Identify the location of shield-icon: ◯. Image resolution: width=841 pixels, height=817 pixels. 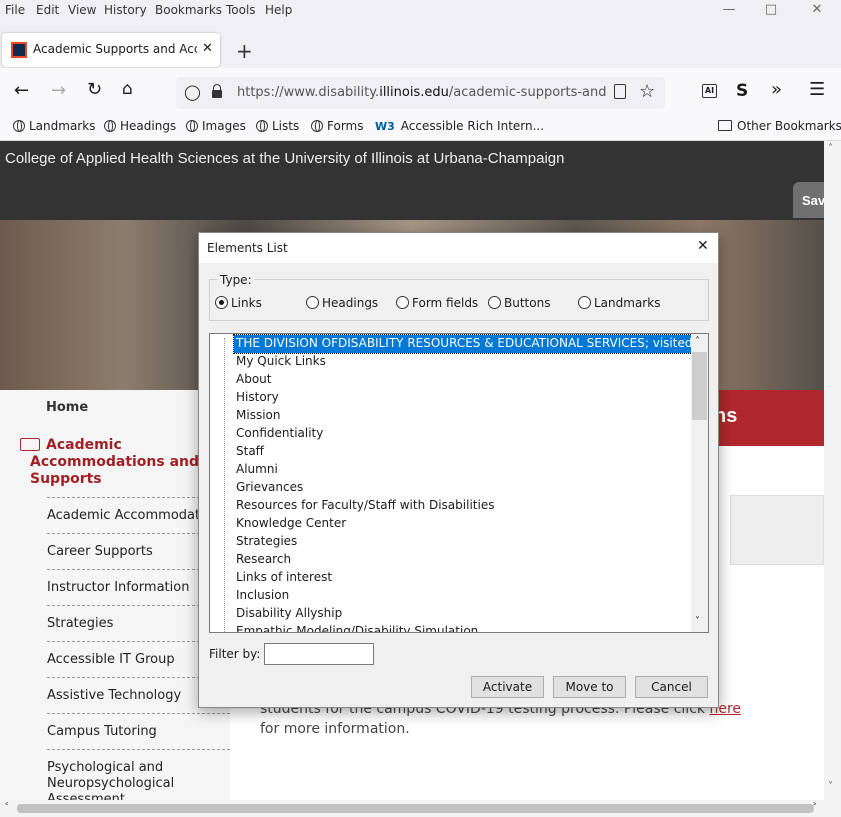
(192, 92).